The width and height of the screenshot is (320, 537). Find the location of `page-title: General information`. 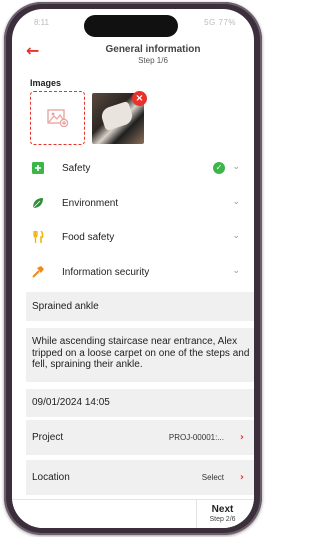

page-title: General information is located at coordinates (153, 49).